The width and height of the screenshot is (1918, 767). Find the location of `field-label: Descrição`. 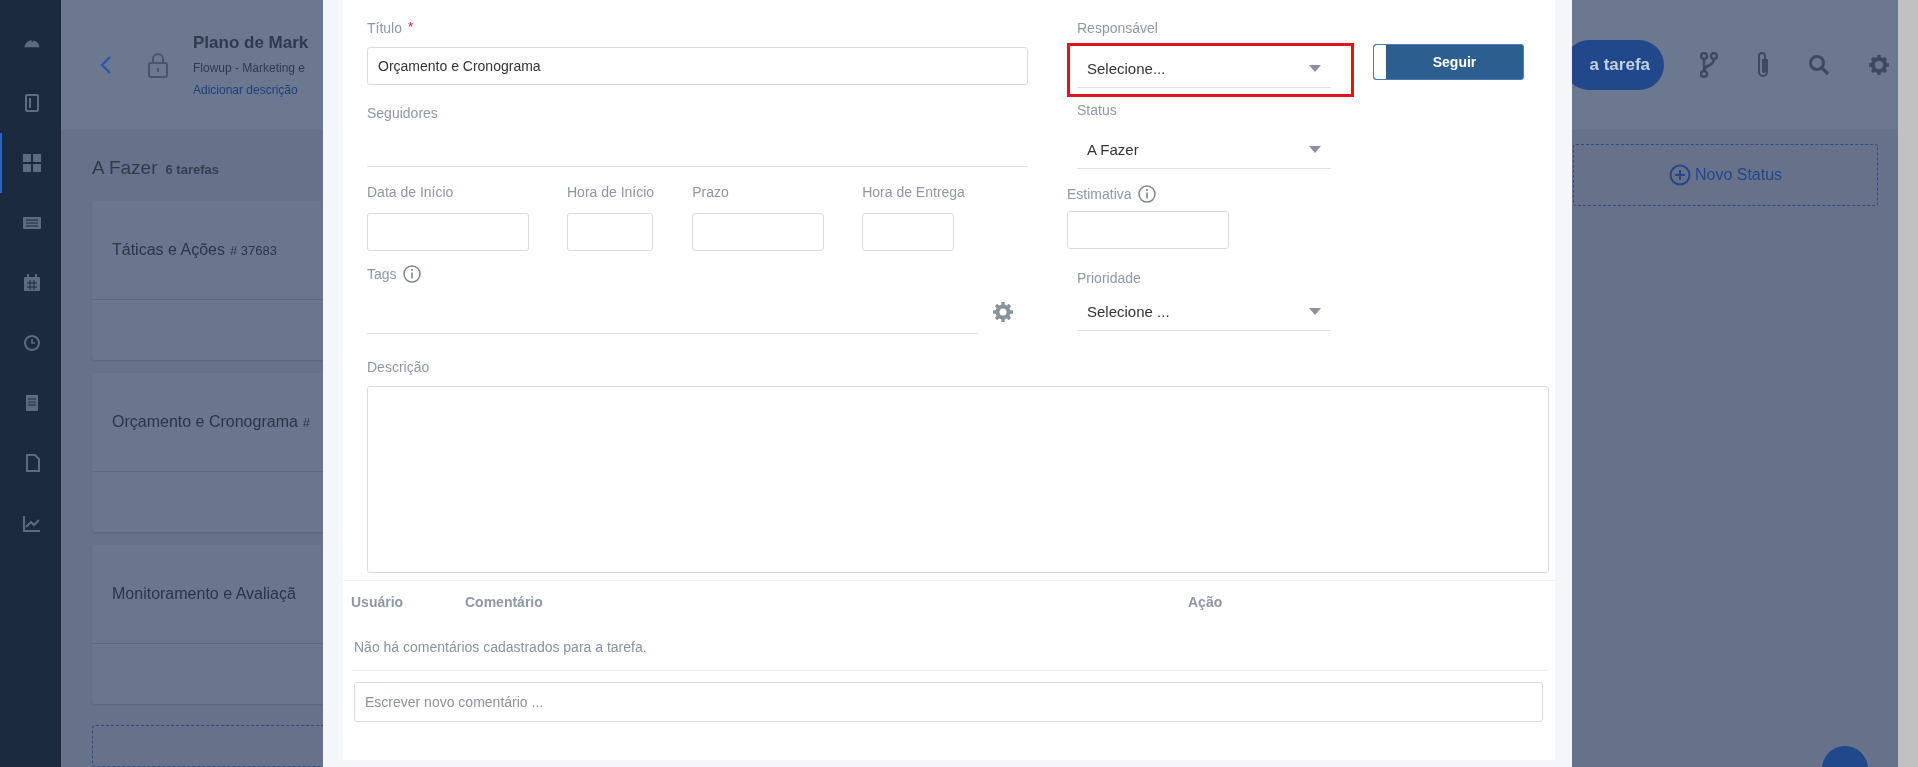

field-label: Descrição is located at coordinates (398, 367).